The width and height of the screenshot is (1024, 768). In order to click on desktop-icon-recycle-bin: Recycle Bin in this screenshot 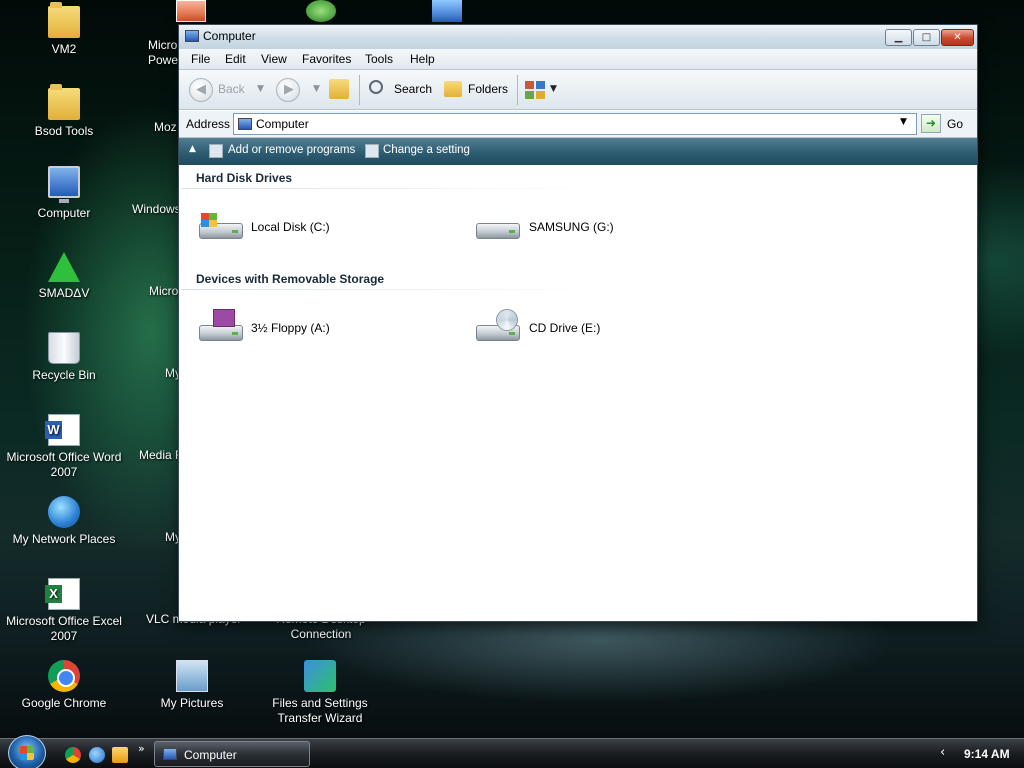, I will do `click(64, 357)`.